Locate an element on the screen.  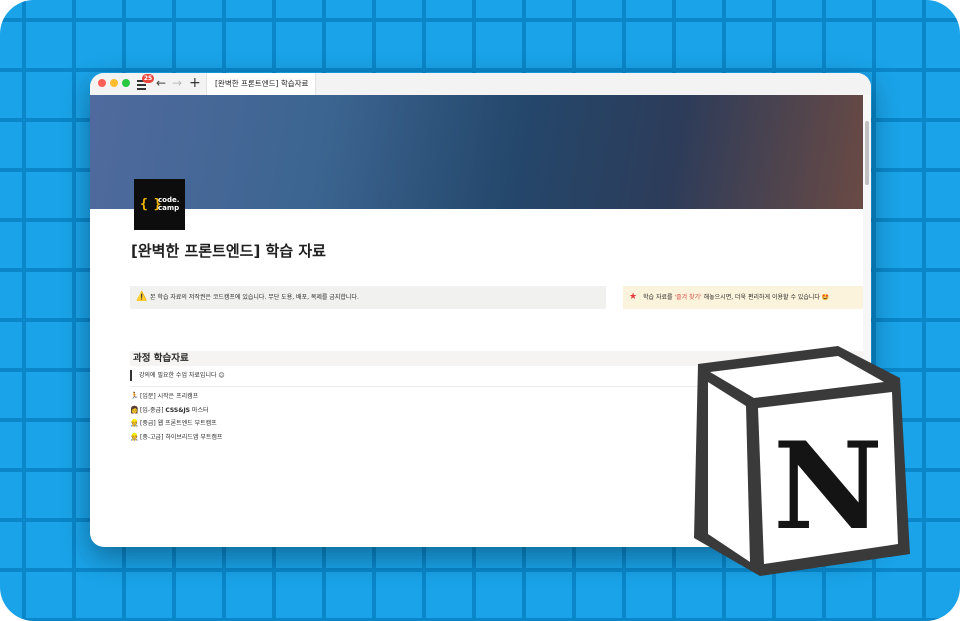
scrollbar-thumb is located at coordinates (867, 153).